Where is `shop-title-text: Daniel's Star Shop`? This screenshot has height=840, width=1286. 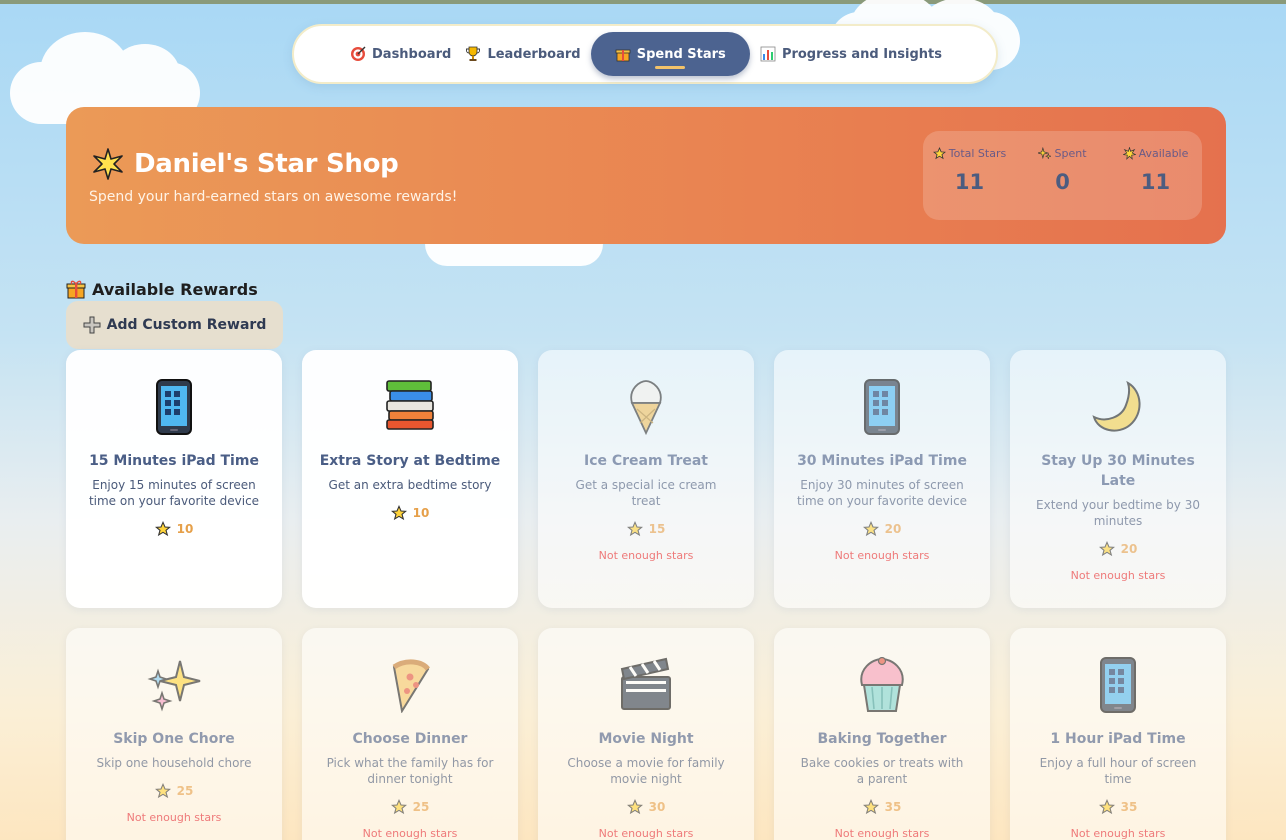
shop-title-text: Daniel's Star Shop is located at coordinates (266, 164).